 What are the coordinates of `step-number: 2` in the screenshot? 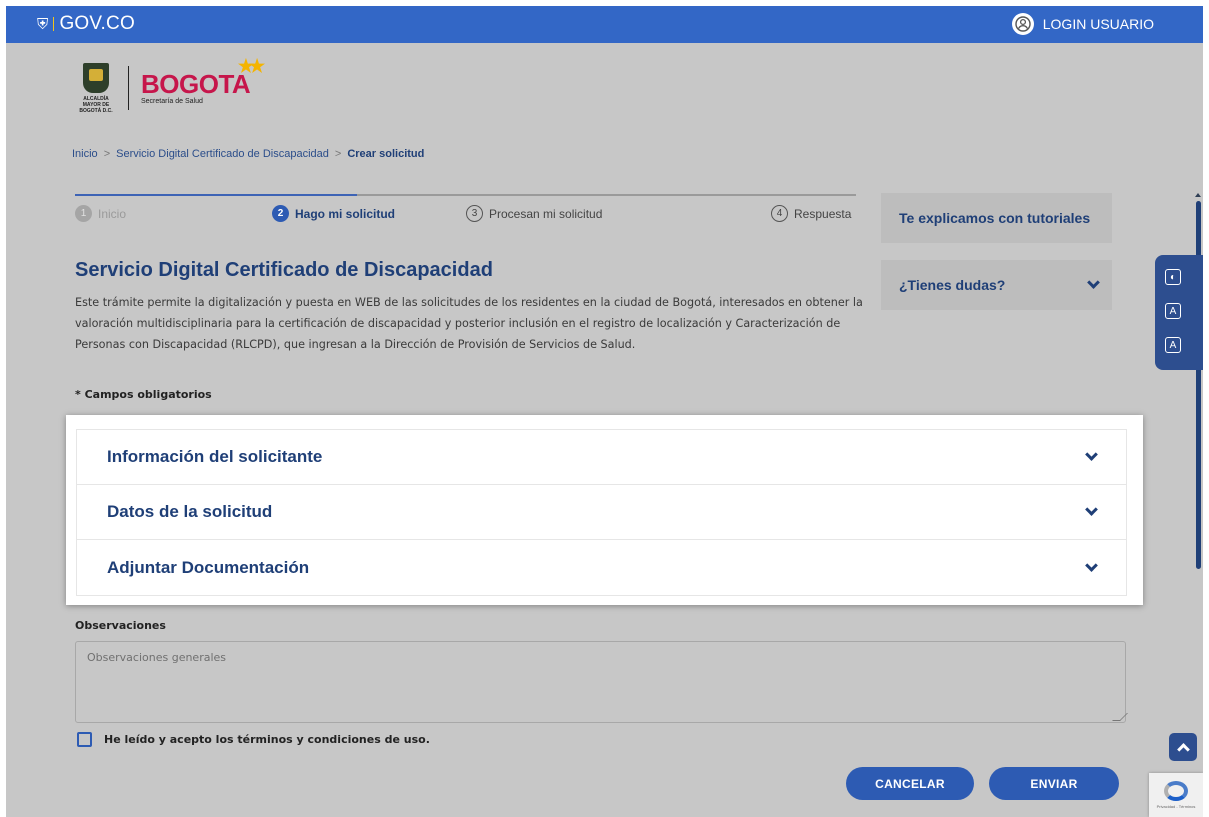 It's located at (280, 213).